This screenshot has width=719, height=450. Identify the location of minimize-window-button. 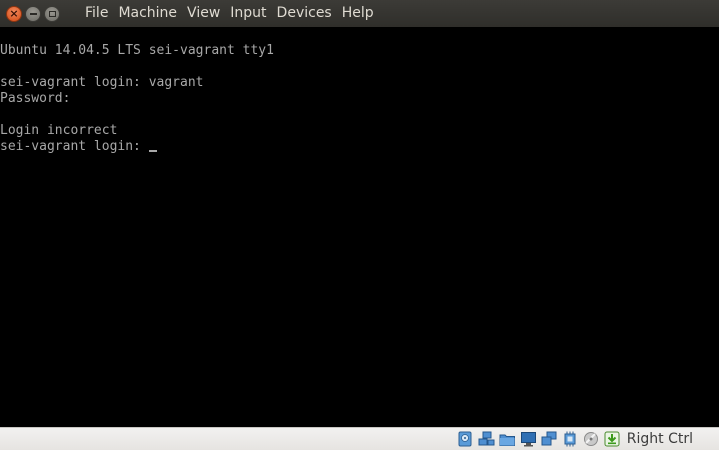
(33, 13).